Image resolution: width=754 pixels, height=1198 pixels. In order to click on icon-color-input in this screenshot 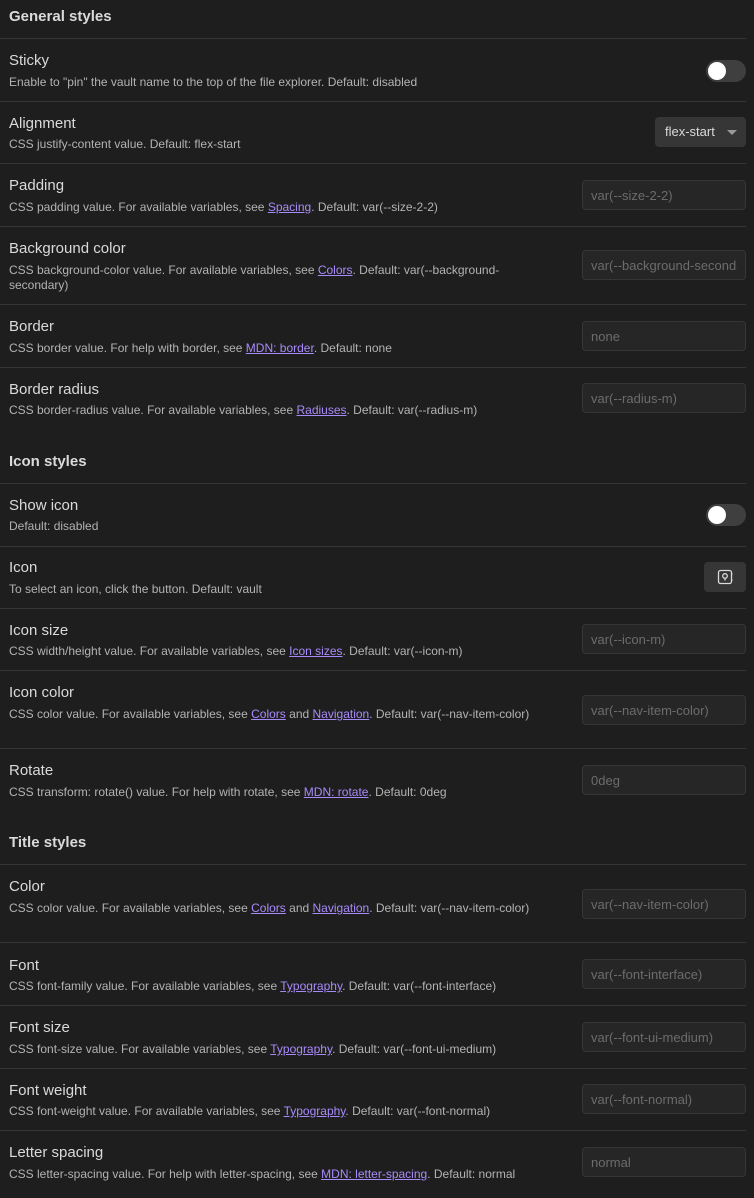, I will do `click(664, 710)`.